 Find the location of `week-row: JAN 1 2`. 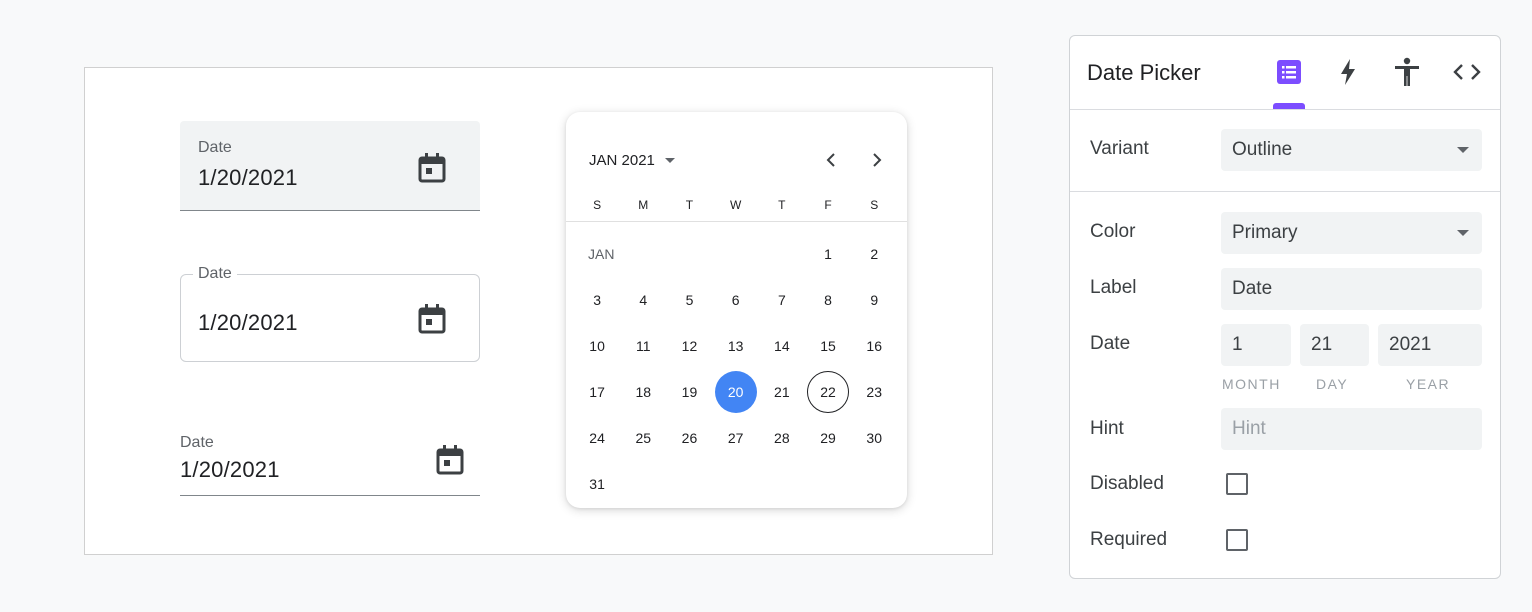

week-row: JAN 1 2 is located at coordinates (736, 254).